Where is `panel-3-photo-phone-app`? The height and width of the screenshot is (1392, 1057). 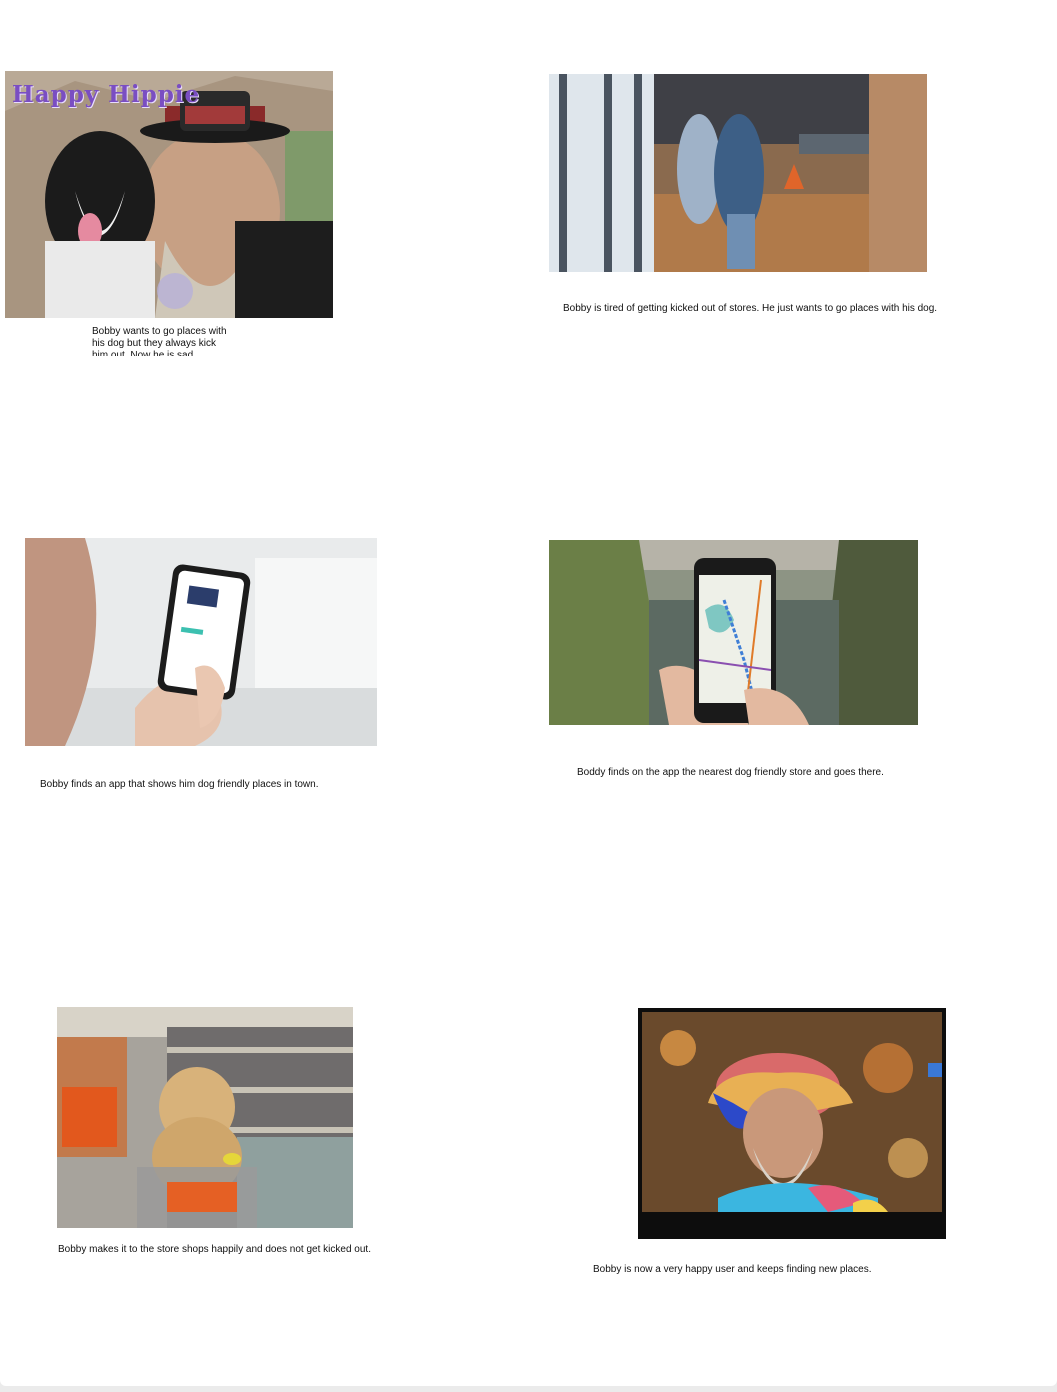
panel-3-photo-phone-app is located at coordinates (201, 642).